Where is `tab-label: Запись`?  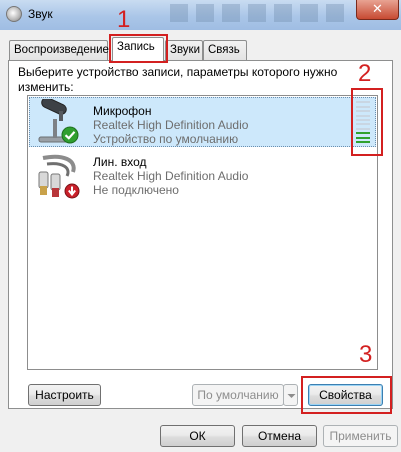
tab-label: Запись is located at coordinates (136, 47).